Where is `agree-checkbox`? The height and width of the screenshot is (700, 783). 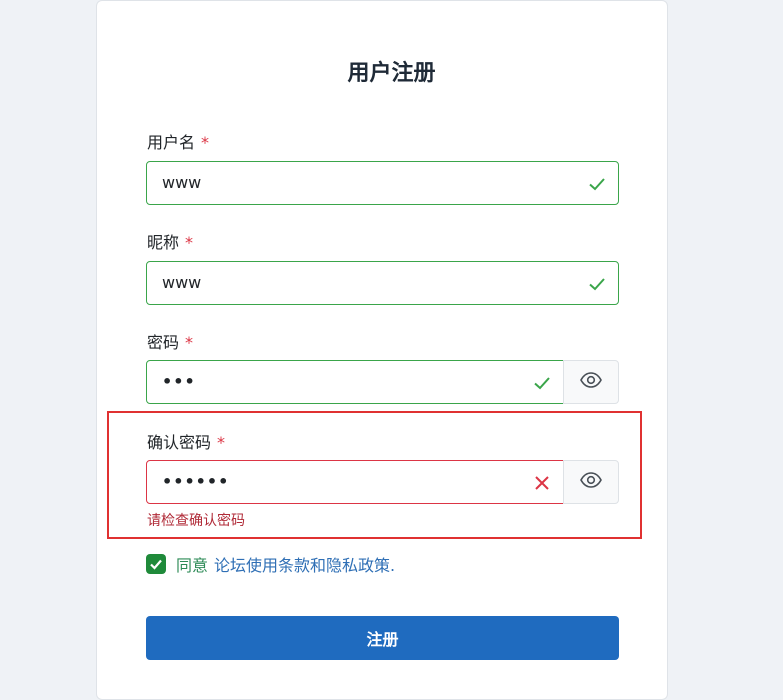 agree-checkbox is located at coordinates (156, 564).